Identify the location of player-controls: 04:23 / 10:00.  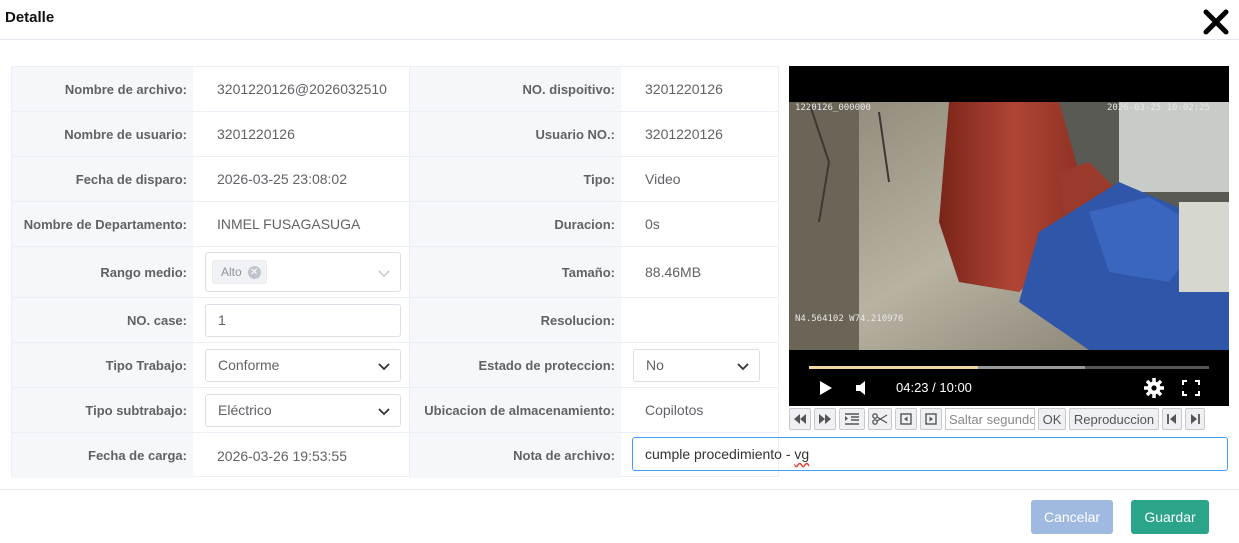
(1009, 378).